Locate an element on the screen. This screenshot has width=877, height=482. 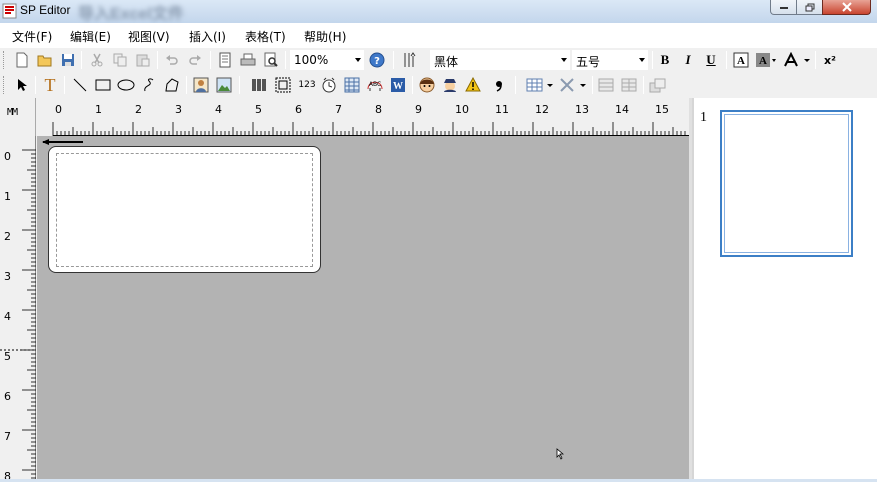
image-tool is located at coordinates (224, 85).